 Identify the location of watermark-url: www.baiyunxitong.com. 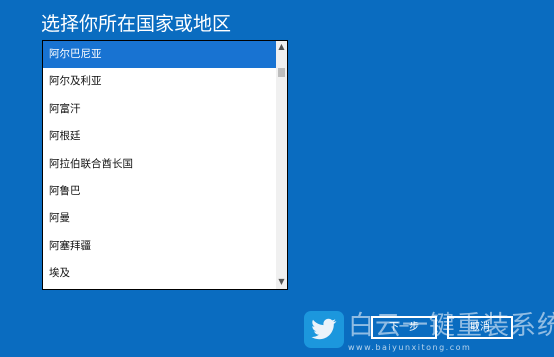
(410, 347).